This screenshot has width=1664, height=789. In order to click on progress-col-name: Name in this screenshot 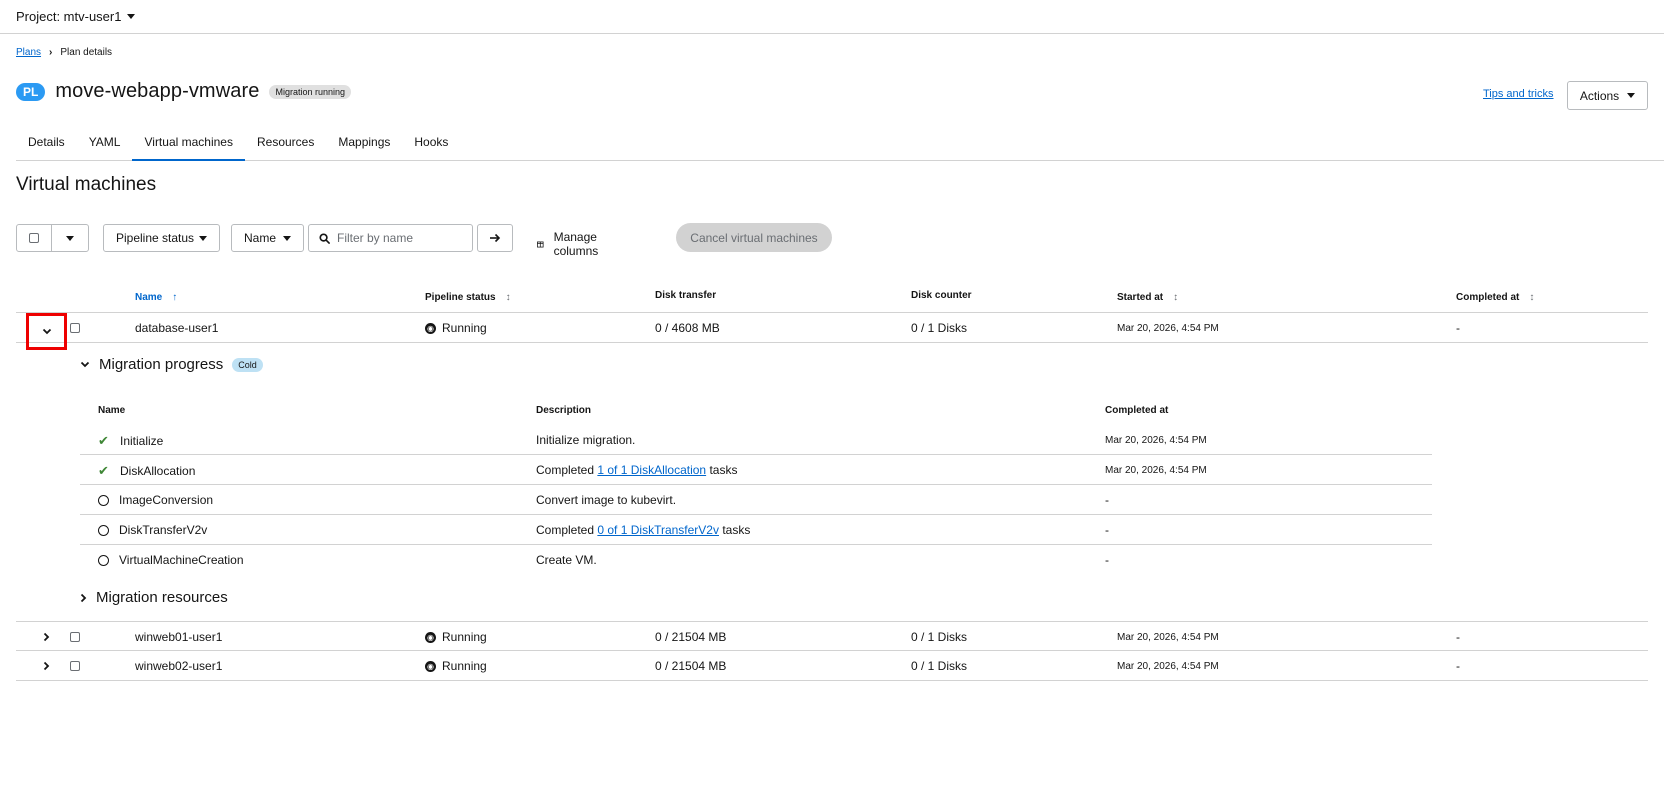, I will do `click(112, 410)`.